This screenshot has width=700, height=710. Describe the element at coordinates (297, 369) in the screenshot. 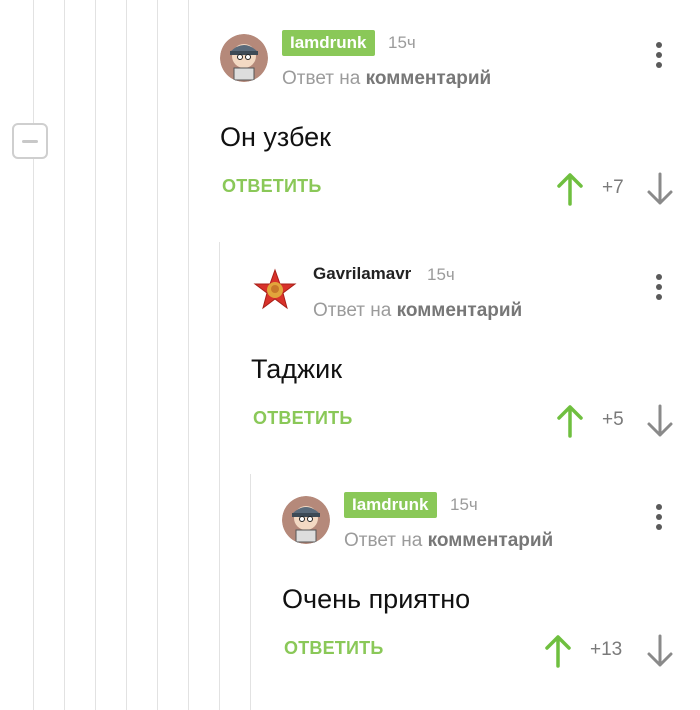

I see `comment-text: Таджик` at that location.